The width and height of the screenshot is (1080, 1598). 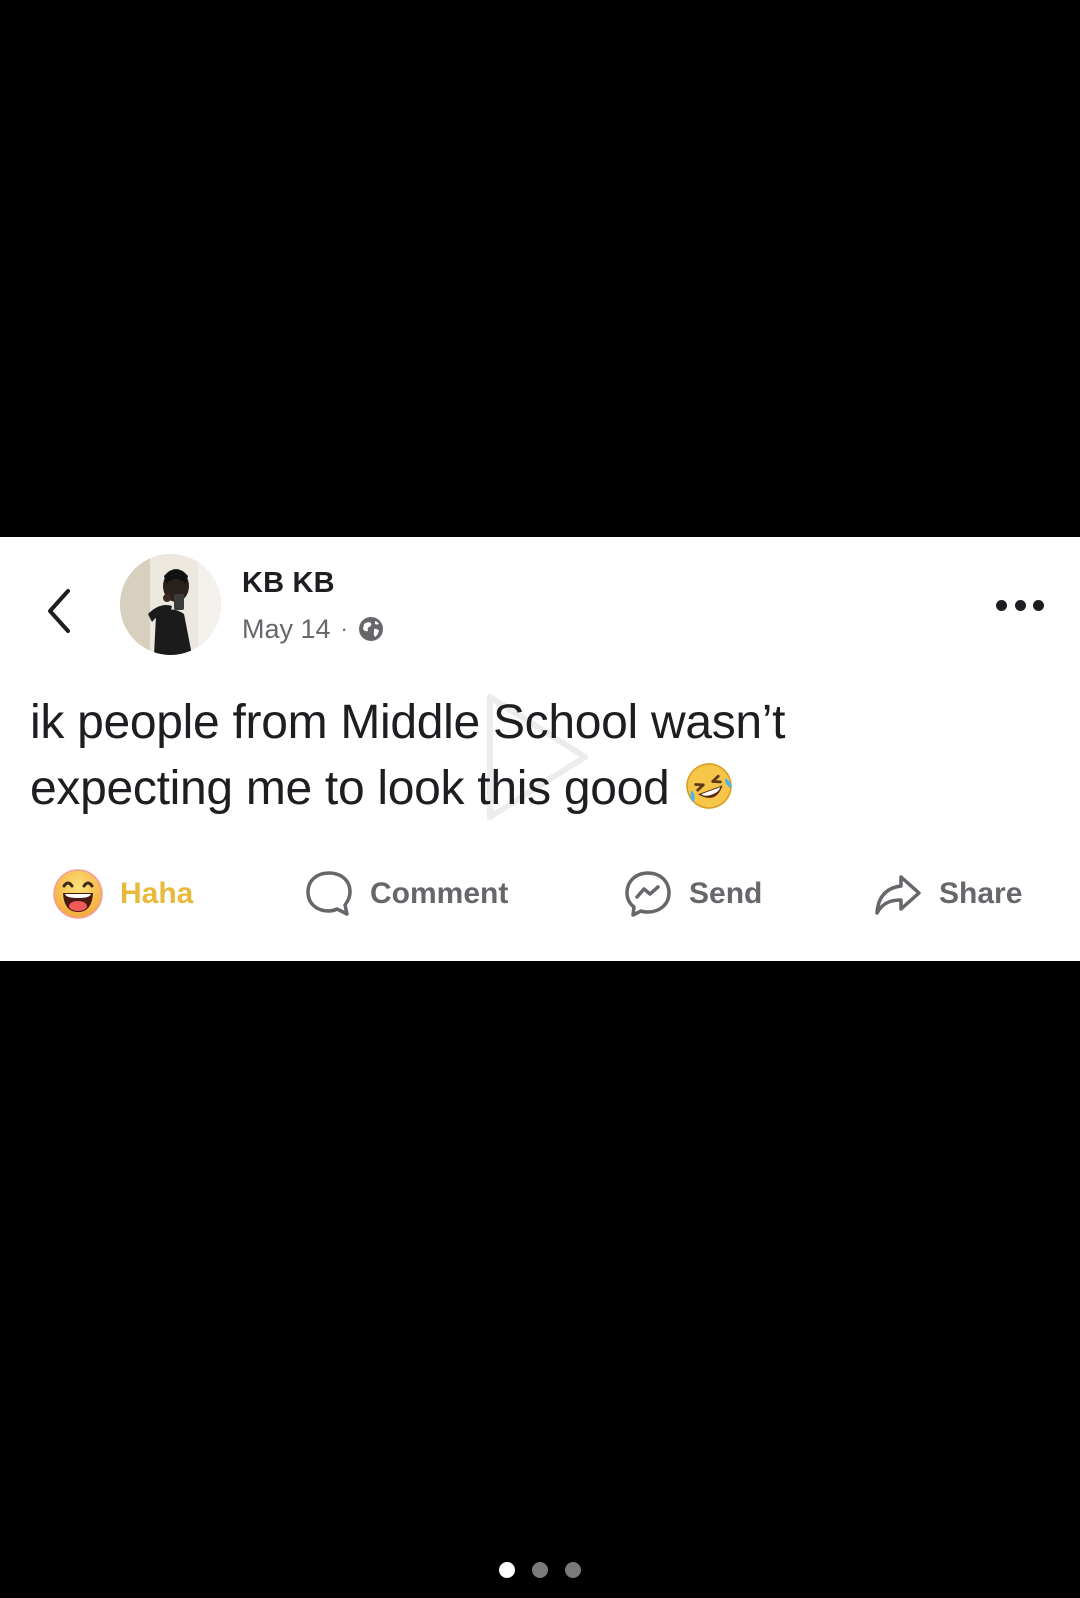 I want to click on post-text-line-2: expecting me to look this good, so click(x=530, y=789).